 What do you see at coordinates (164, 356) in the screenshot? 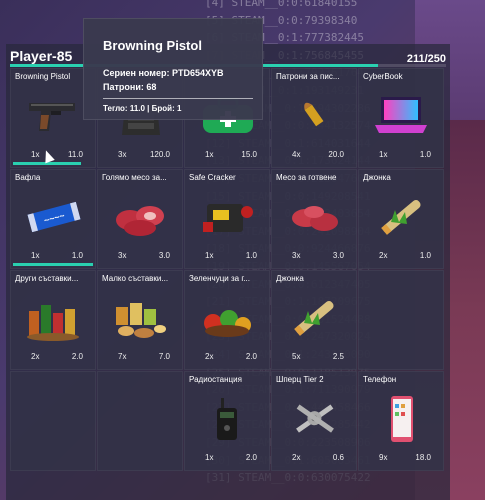
I see `slot-item-weight: 7.0` at bounding box center [164, 356].